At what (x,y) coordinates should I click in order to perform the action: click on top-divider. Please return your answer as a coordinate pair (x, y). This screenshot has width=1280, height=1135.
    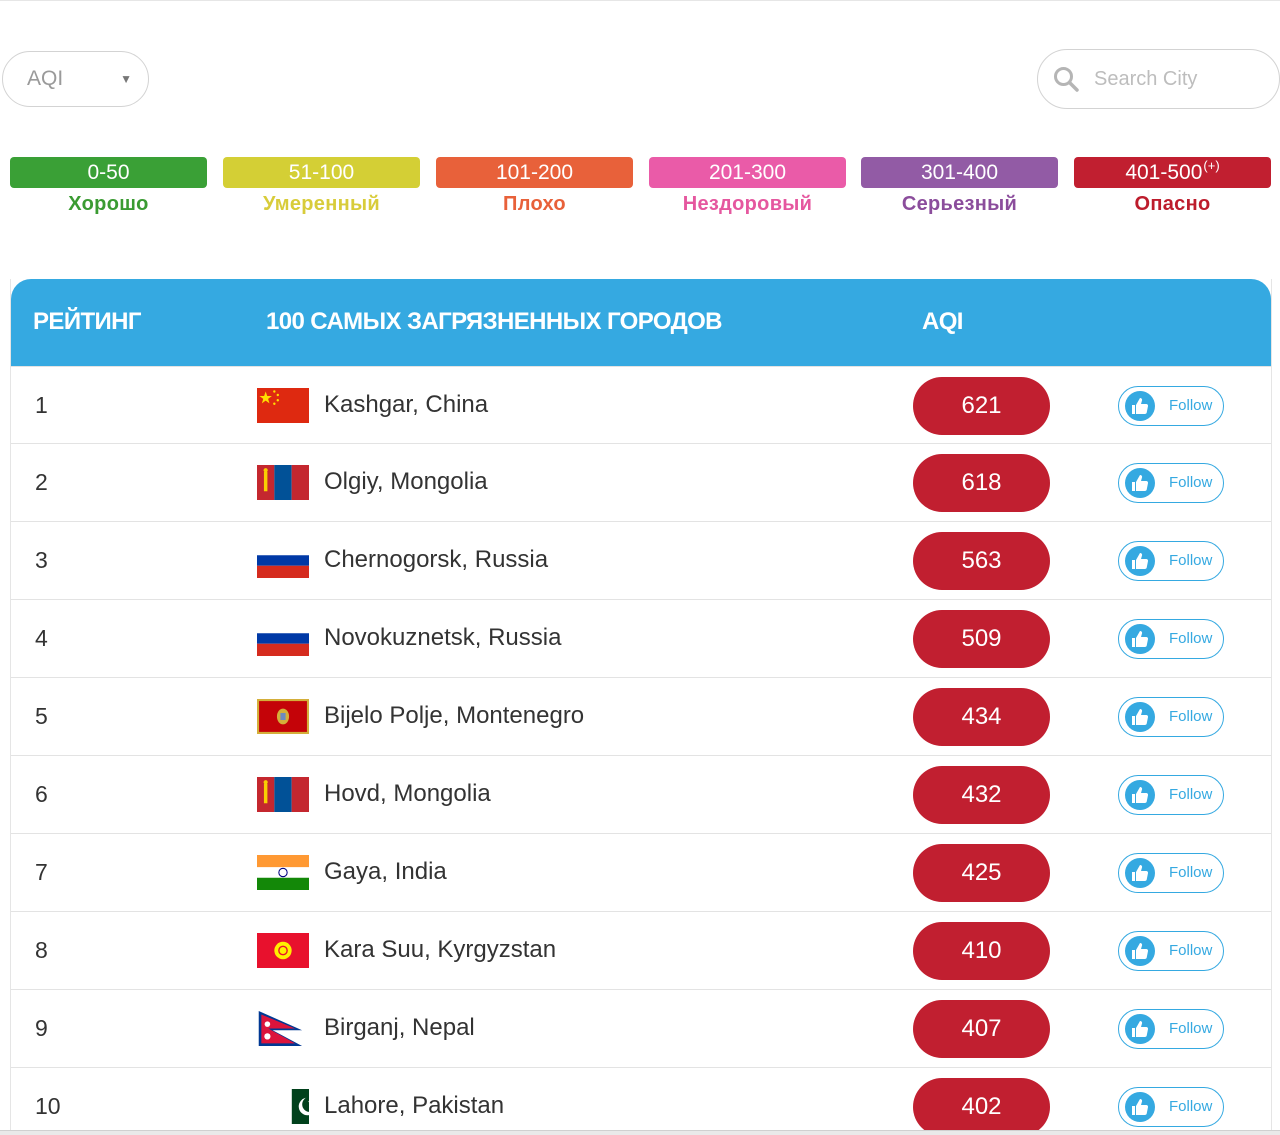
    Looking at the image, I should click on (640, 0).